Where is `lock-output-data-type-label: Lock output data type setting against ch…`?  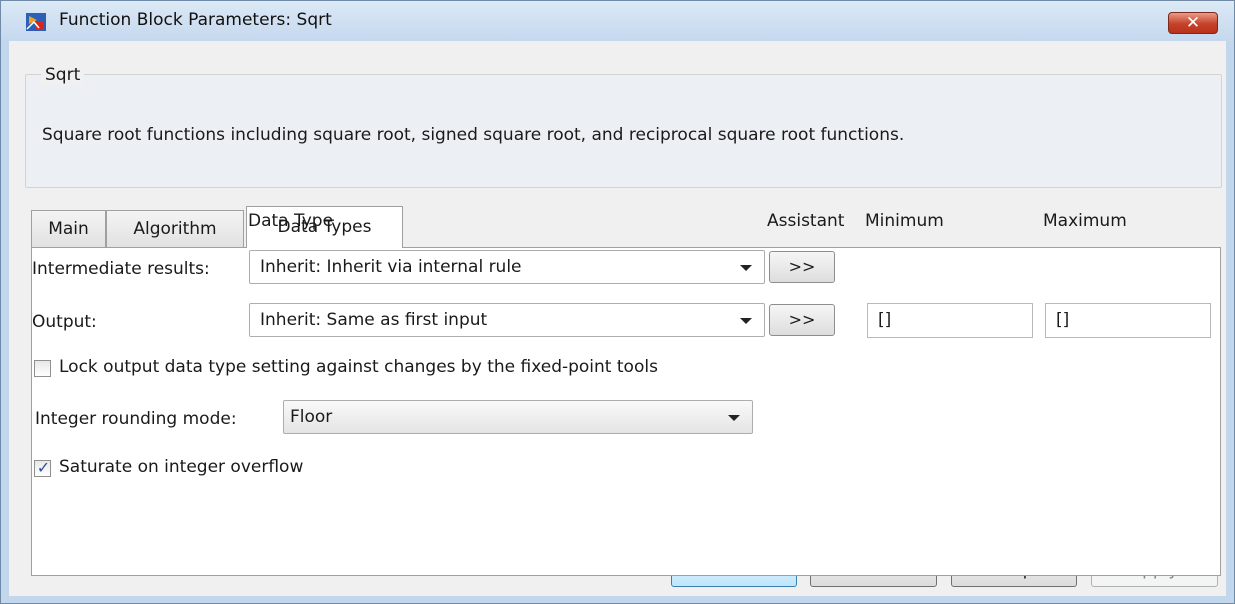
lock-output-data-type-label: Lock output data type setting against ch… is located at coordinates (358, 367).